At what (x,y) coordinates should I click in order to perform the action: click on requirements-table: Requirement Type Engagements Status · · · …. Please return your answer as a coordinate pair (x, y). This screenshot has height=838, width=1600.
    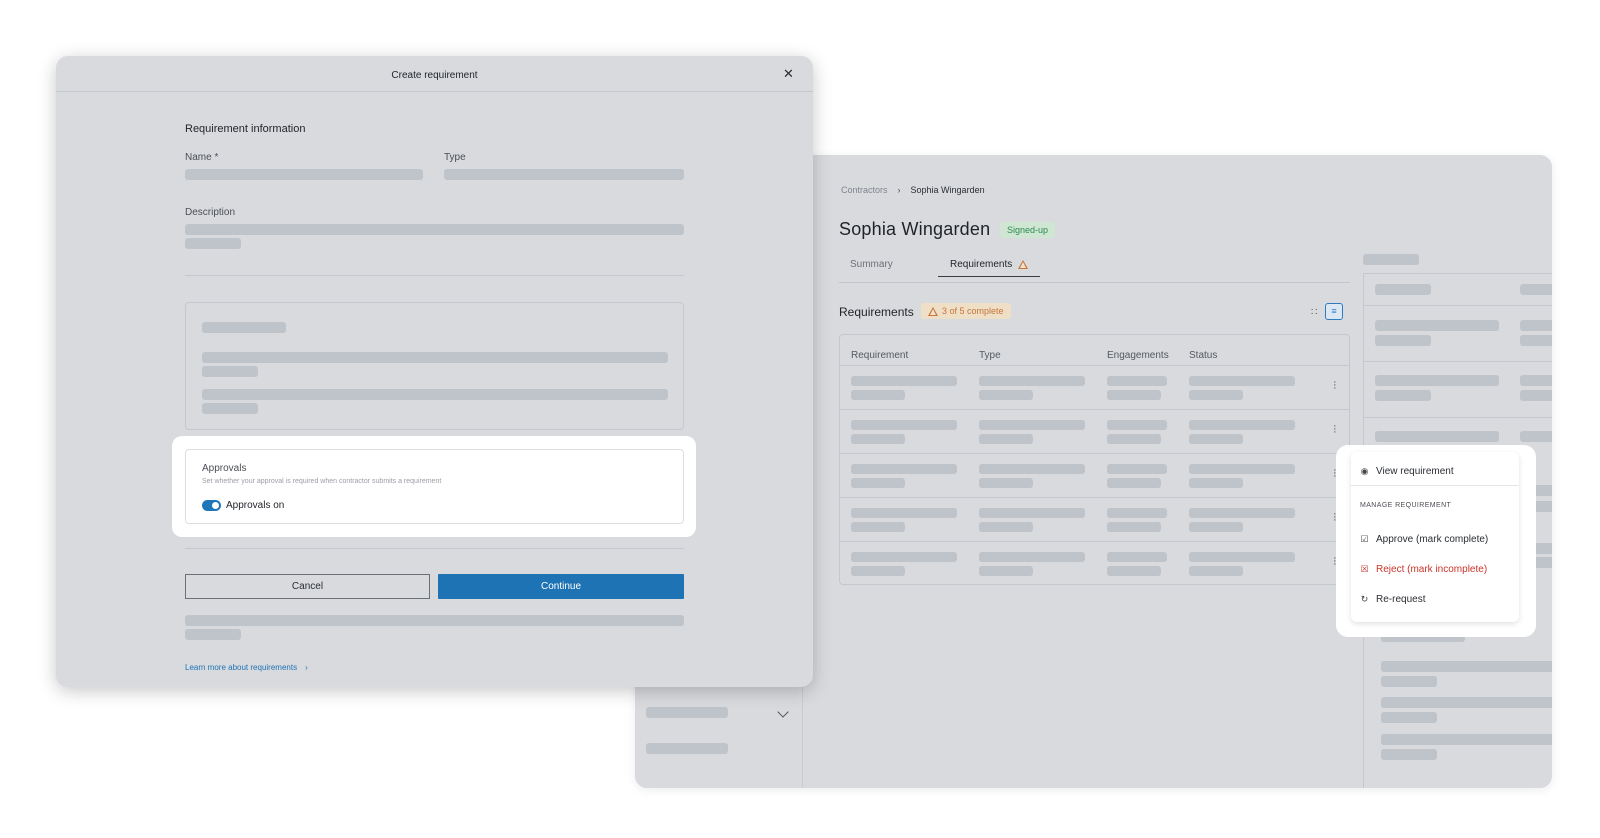
    Looking at the image, I should click on (1094, 459).